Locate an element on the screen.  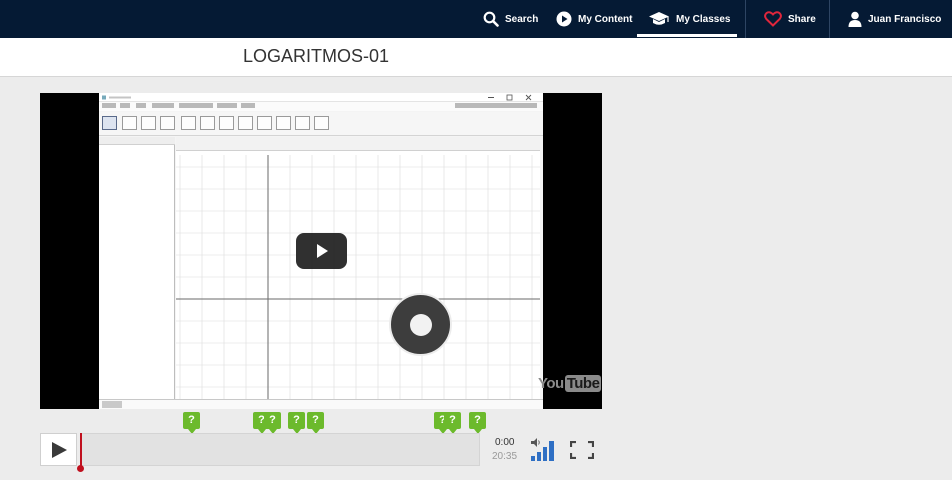
progress-track is located at coordinates (280, 449).